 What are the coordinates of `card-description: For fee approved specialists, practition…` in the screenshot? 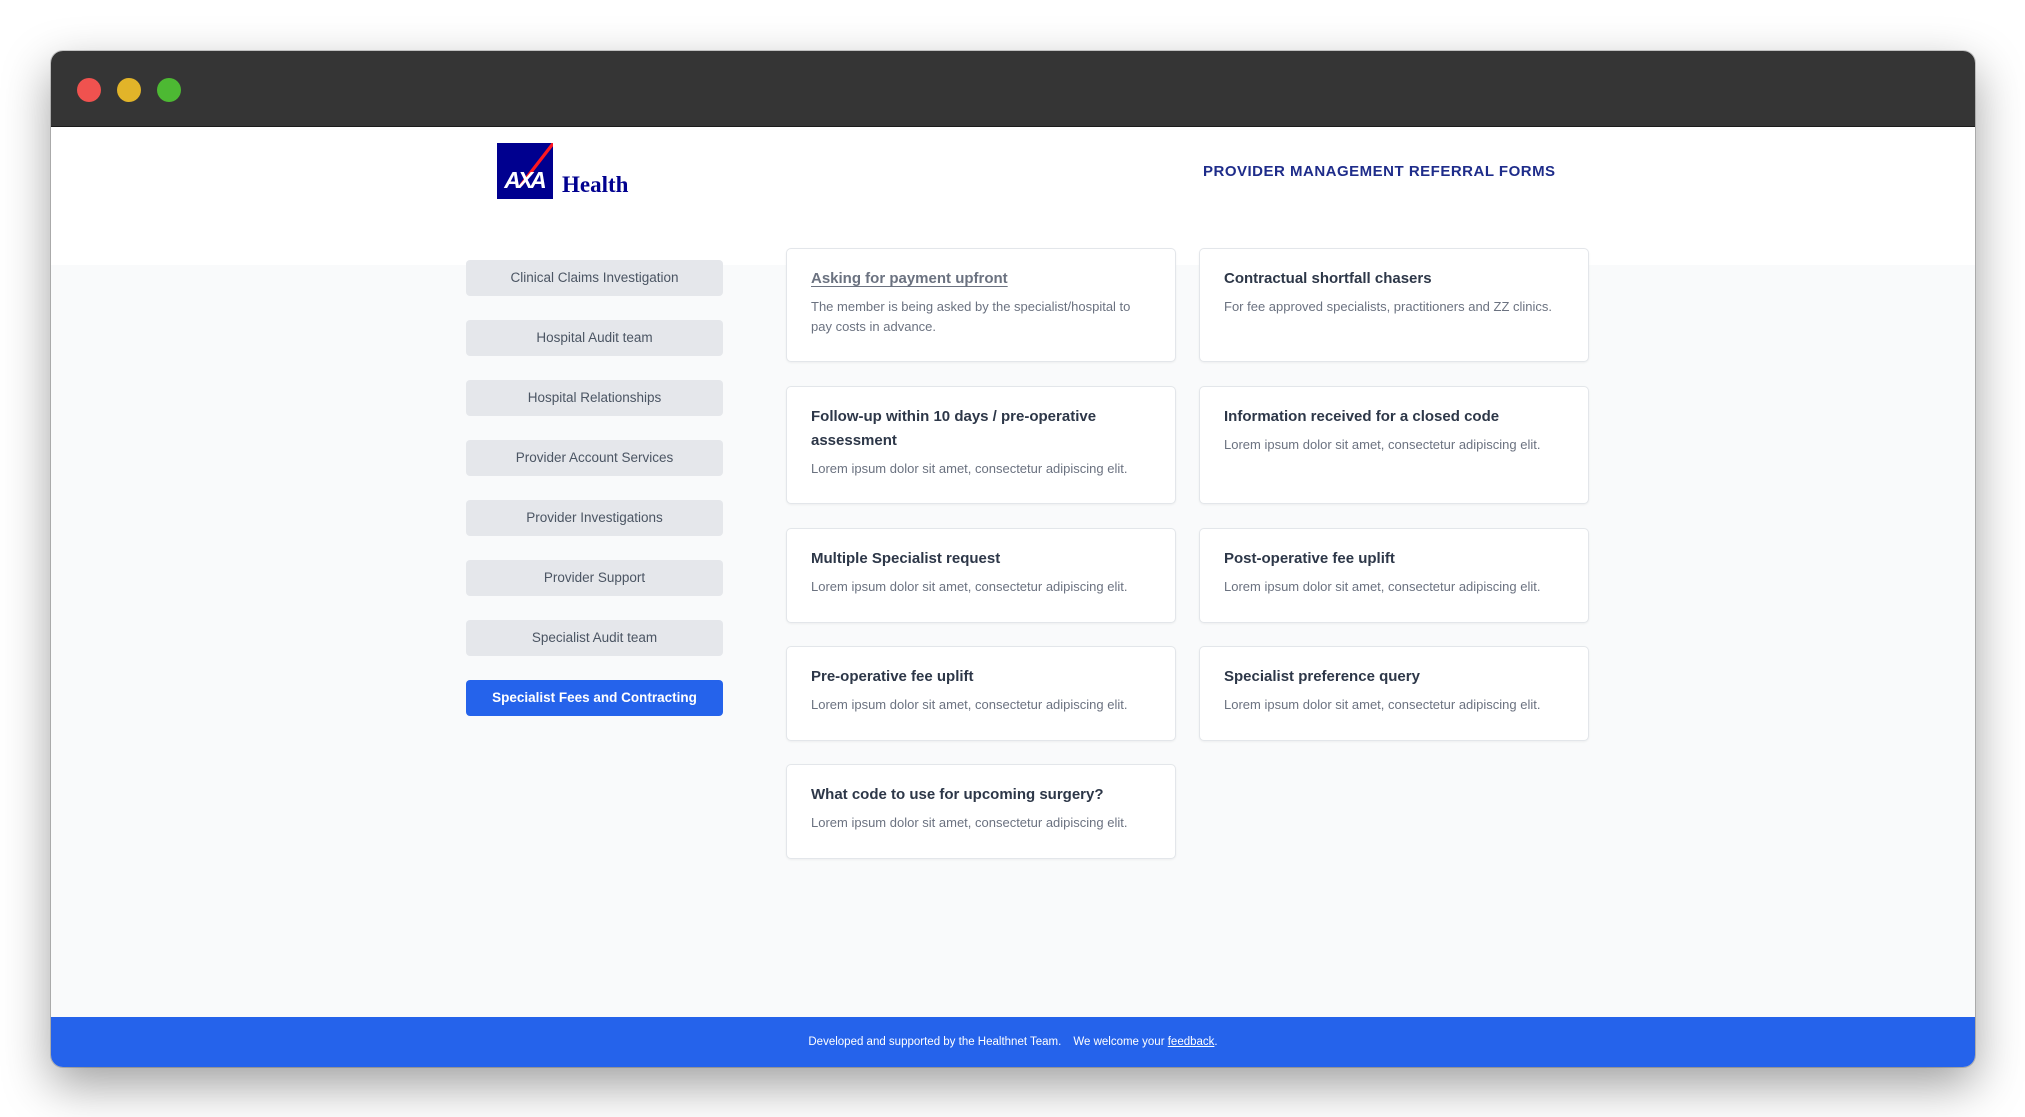 It's located at (1388, 306).